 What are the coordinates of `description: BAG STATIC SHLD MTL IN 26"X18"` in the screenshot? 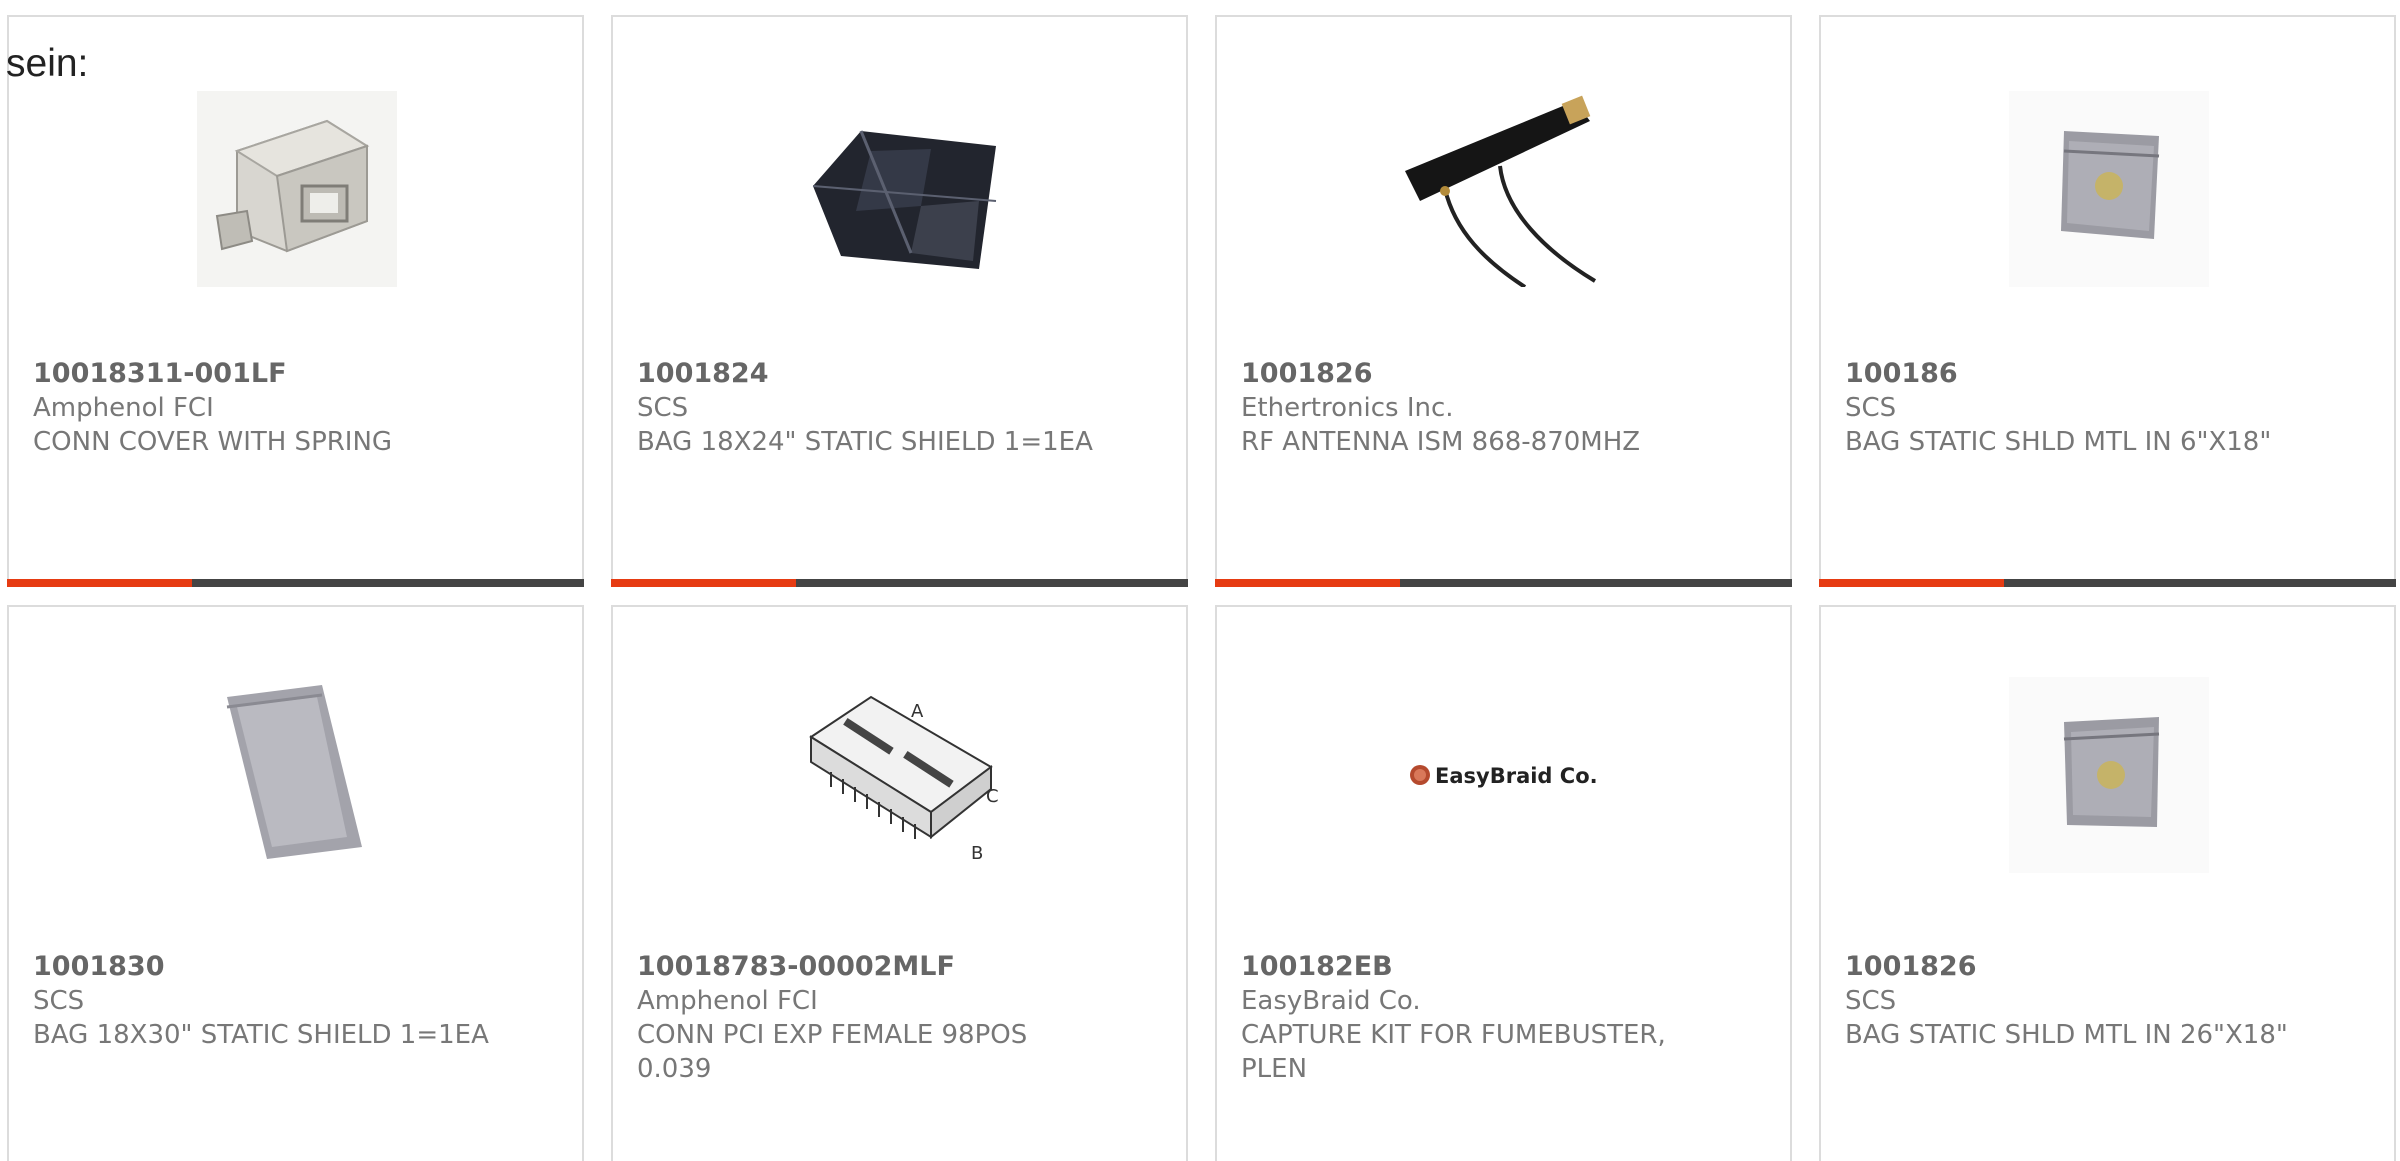 It's located at (2066, 1035).